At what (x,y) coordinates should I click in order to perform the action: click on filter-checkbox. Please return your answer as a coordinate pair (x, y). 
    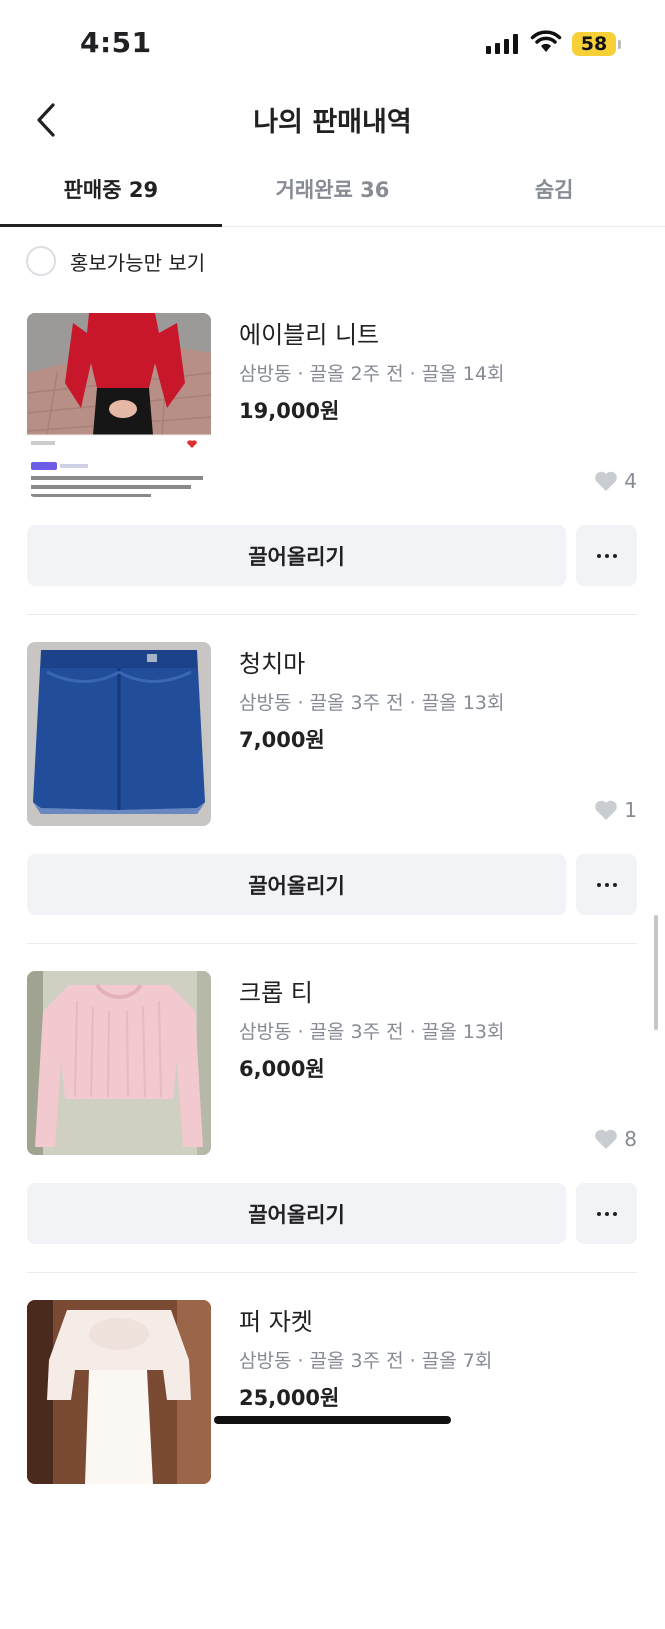
    Looking at the image, I should click on (41, 261).